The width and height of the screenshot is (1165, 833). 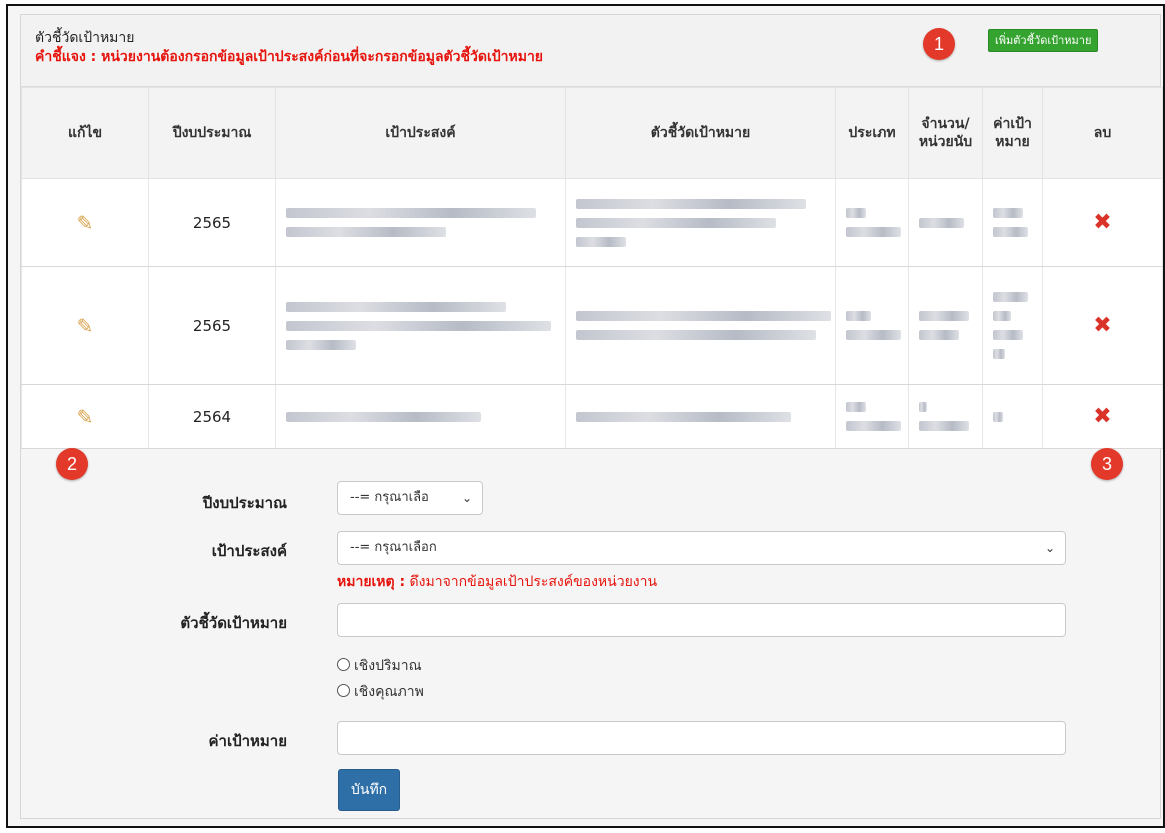 I want to click on radio-quality: เชิงคุณภาพ, so click(x=380, y=692).